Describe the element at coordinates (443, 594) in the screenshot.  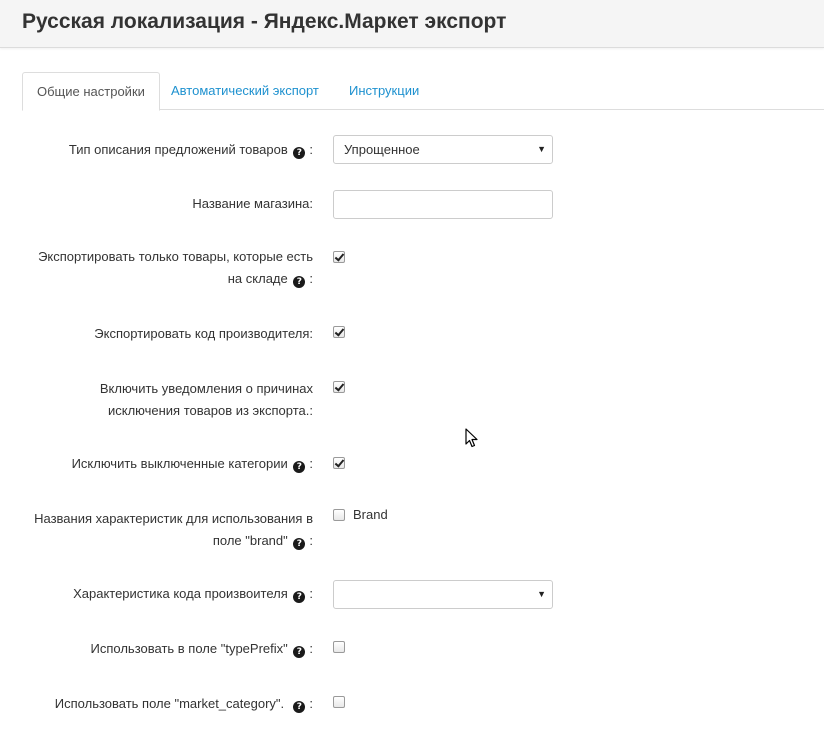
I see `manufacturer-code-attribute-select: ▼` at that location.